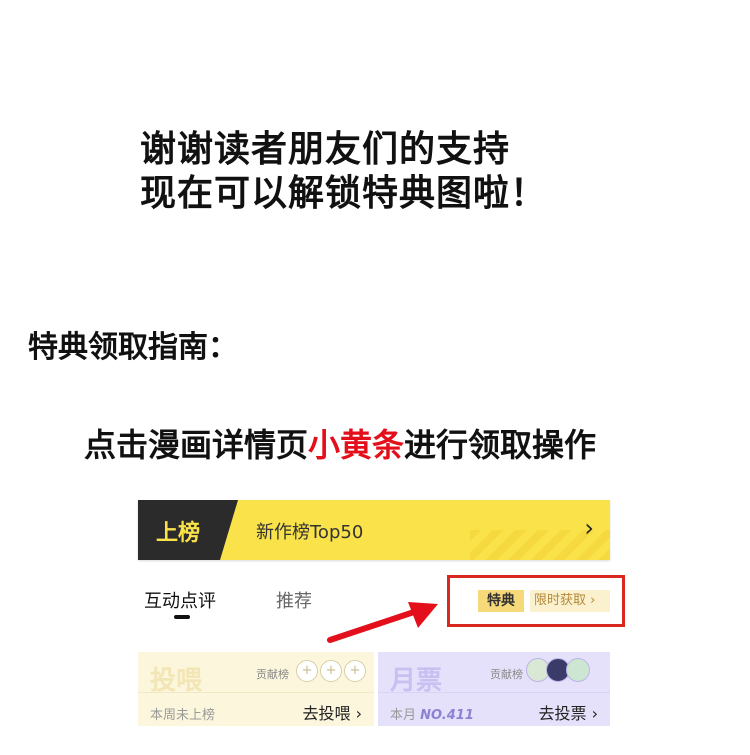  Describe the element at coordinates (558, 670) in the screenshot. I see `vote-contributors` at that location.